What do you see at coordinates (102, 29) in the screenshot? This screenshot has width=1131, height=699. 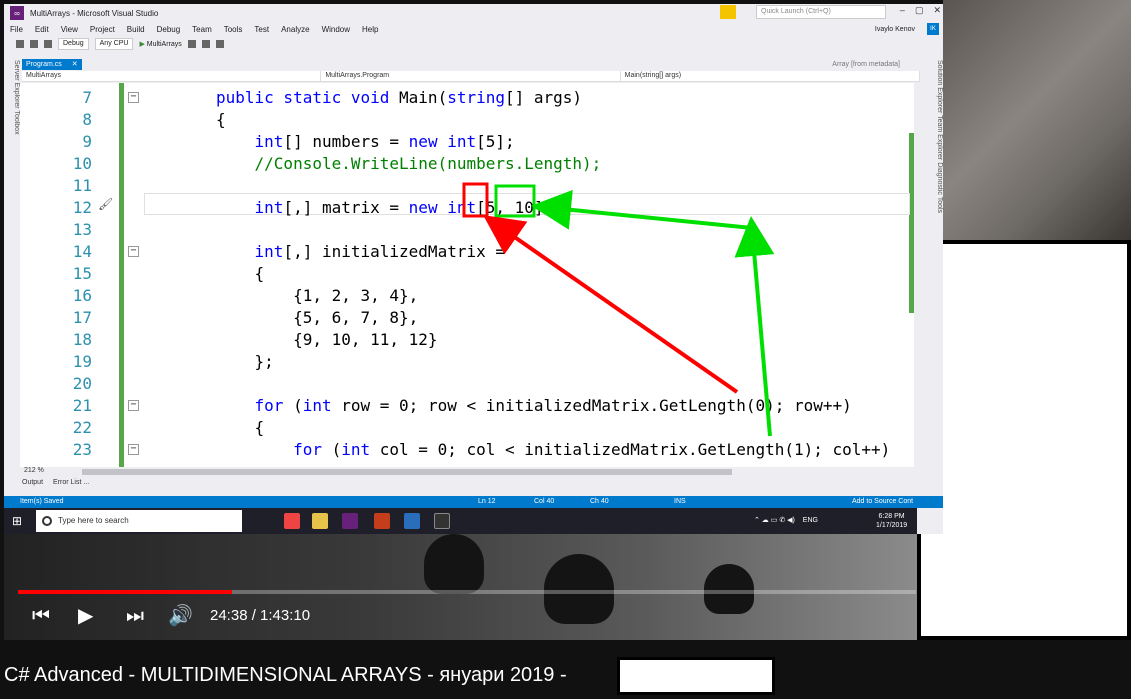 I see `menu-project: Project` at bounding box center [102, 29].